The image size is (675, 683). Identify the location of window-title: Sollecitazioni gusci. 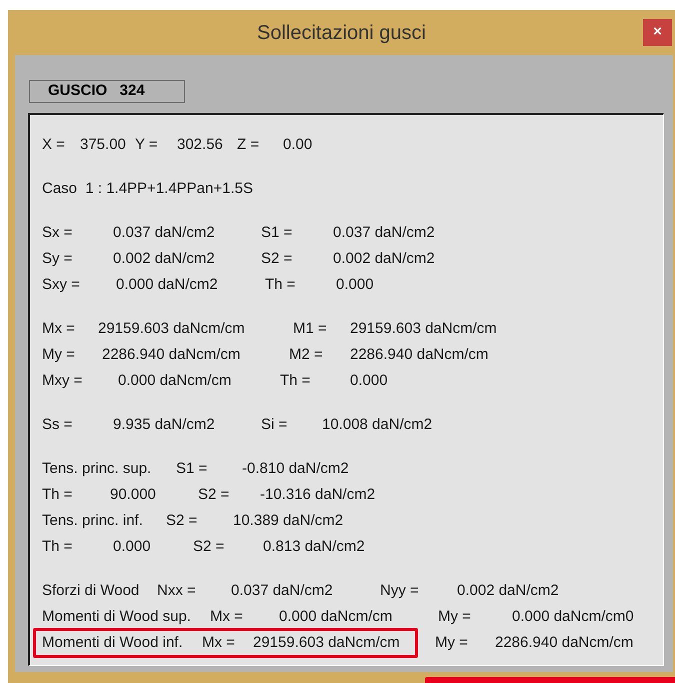
(341, 33).